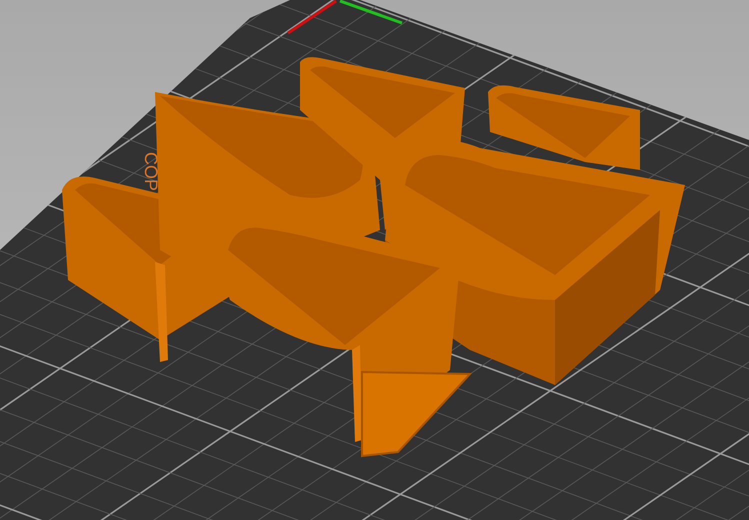 Image resolution: width=749 pixels, height=520 pixels. Describe the element at coordinates (151, 172) in the screenshot. I see `bed-label: COP` at that location.